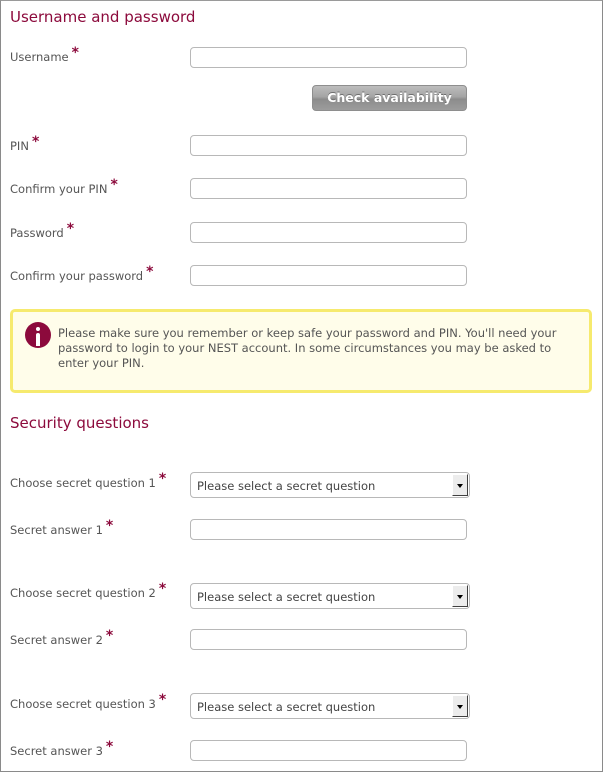 The height and width of the screenshot is (772, 603). Describe the element at coordinates (103, 17) in the screenshot. I see `section-title-username-password: Username and password` at that location.